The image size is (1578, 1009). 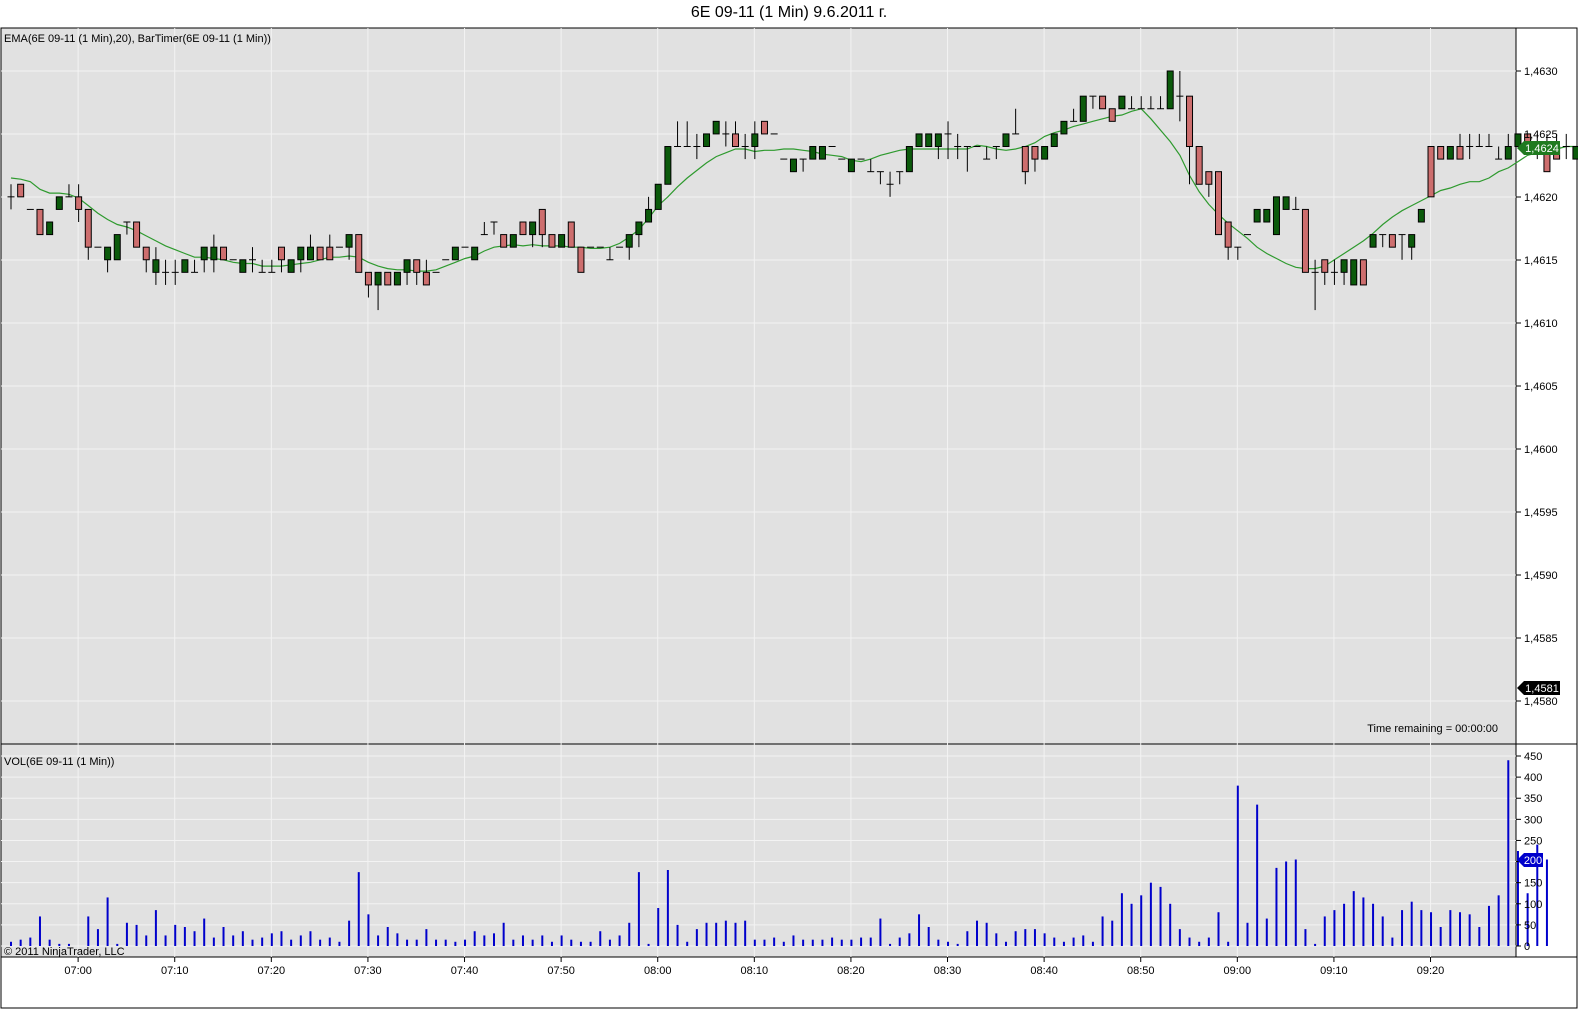 I want to click on price-tick-label: 1,4600, so click(x=1541, y=450).